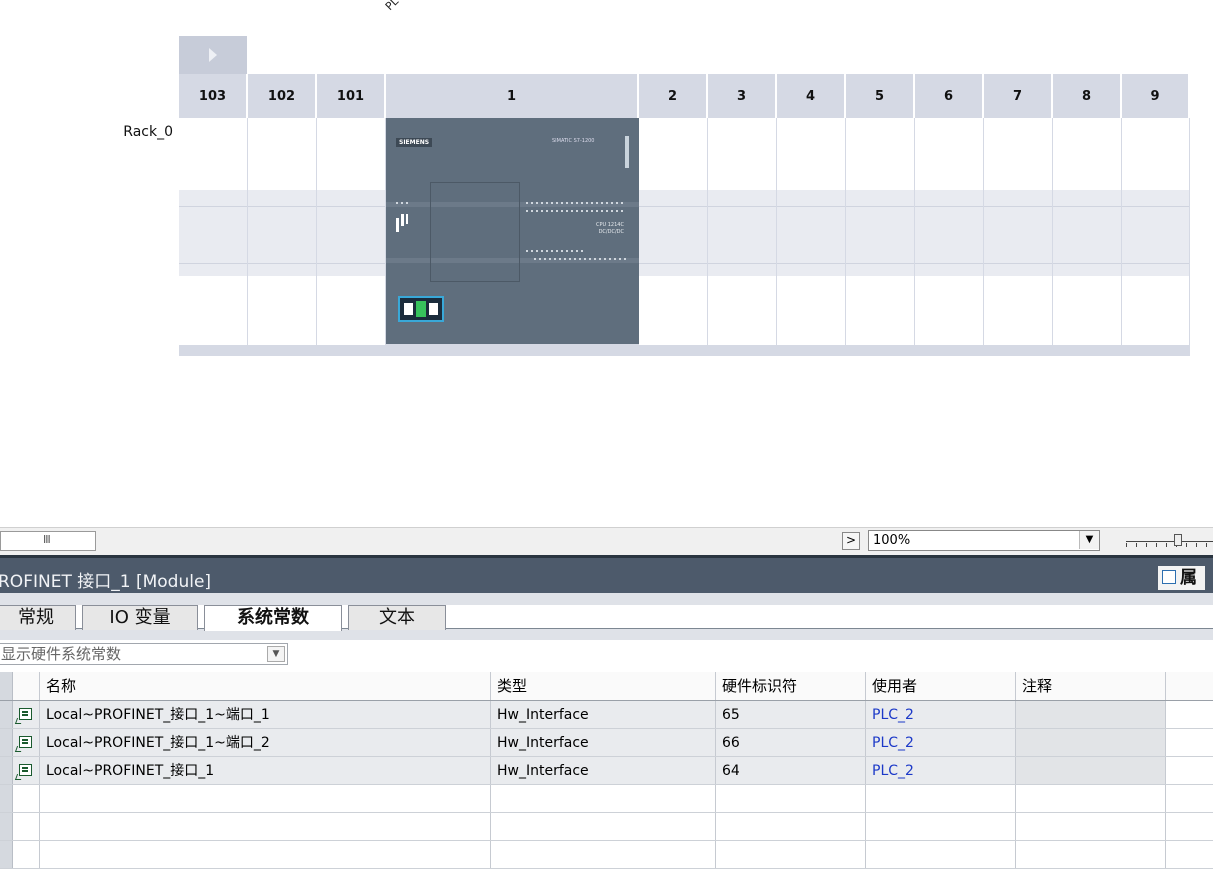  I want to click on tab-texts: 文本, so click(397, 617).